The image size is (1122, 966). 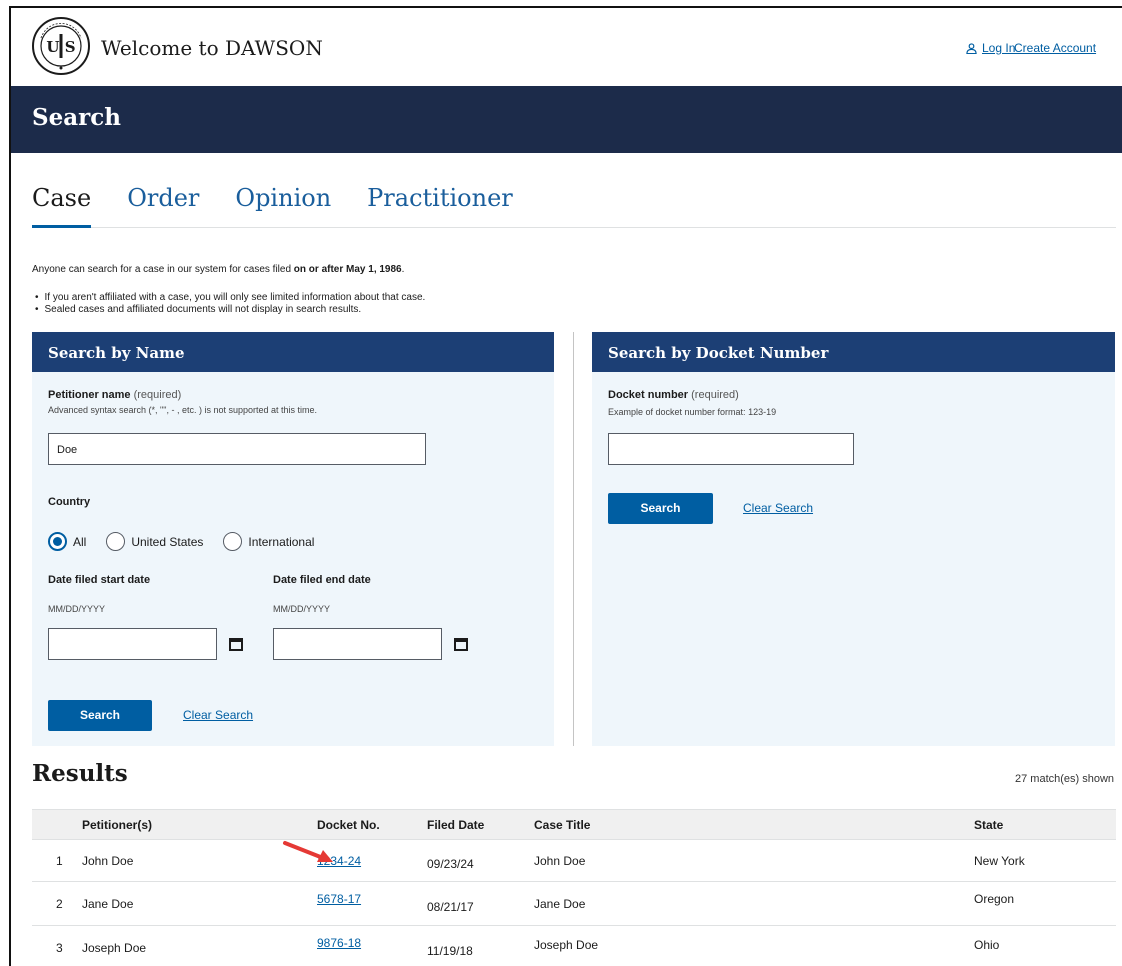 What do you see at coordinates (76, 117) in the screenshot?
I see `page-title: Search` at bounding box center [76, 117].